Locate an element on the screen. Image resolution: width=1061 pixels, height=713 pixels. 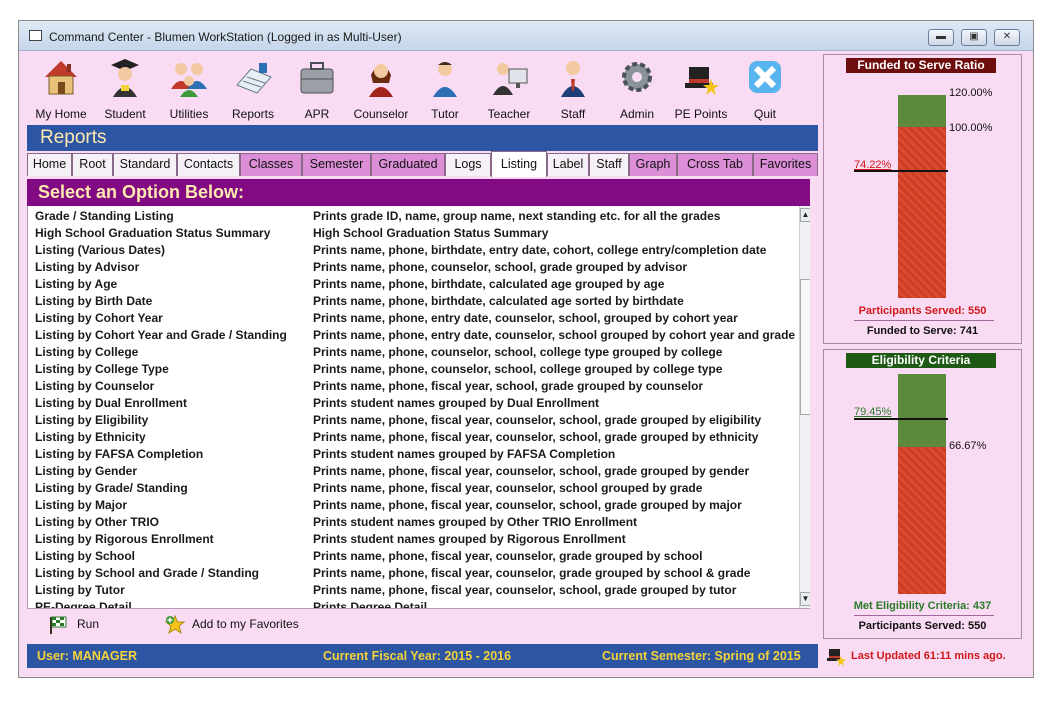
report-name: High School Graduation Status Summary is located at coordinates (153, 233).